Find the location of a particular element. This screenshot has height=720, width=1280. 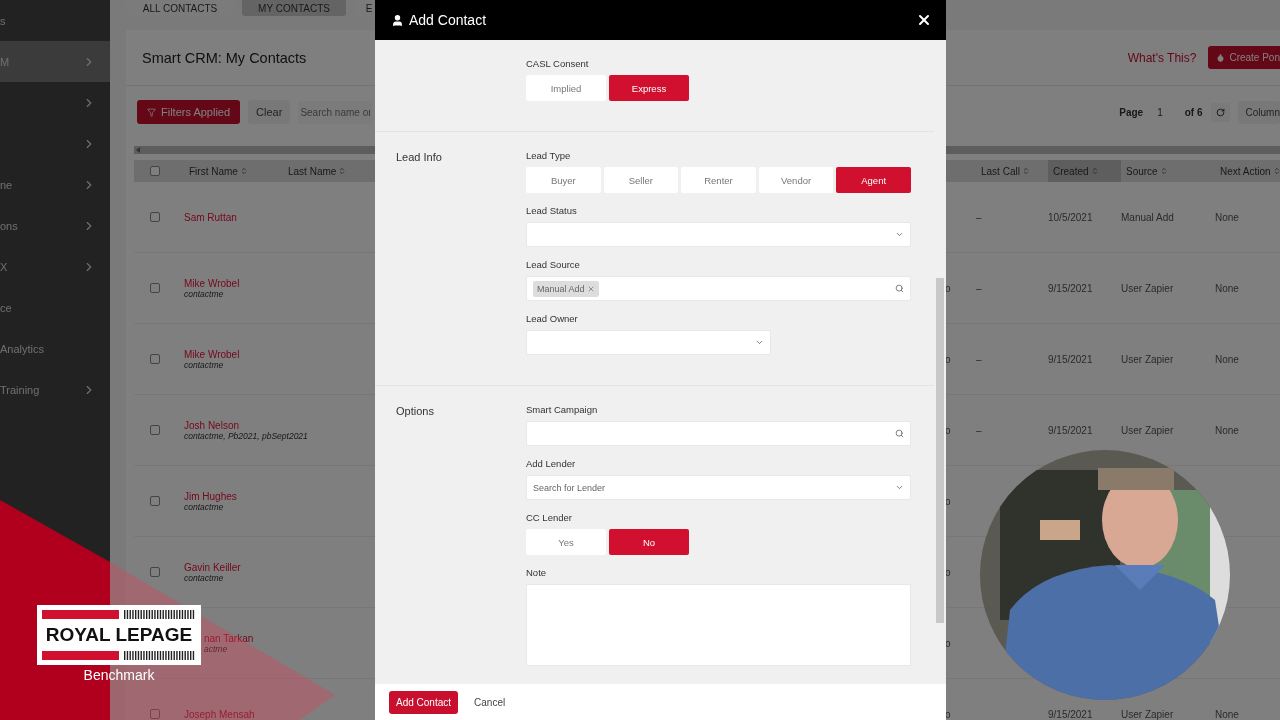

sidebar-item: ce is located at coordinates (55, 307).